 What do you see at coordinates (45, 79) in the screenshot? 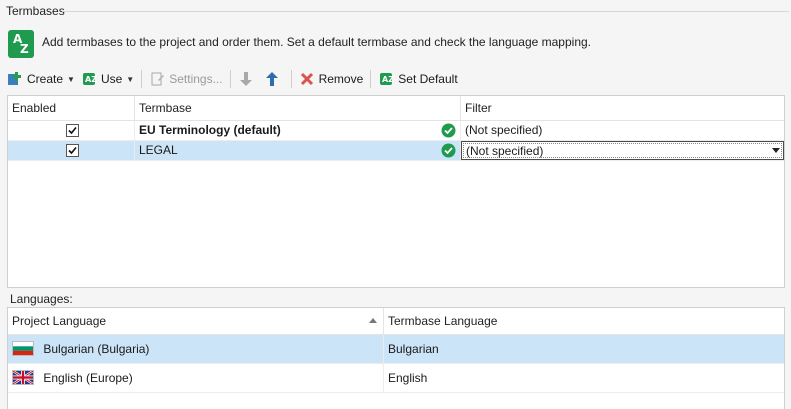
I see `create-label: Create` at bounding box center [45, 79].